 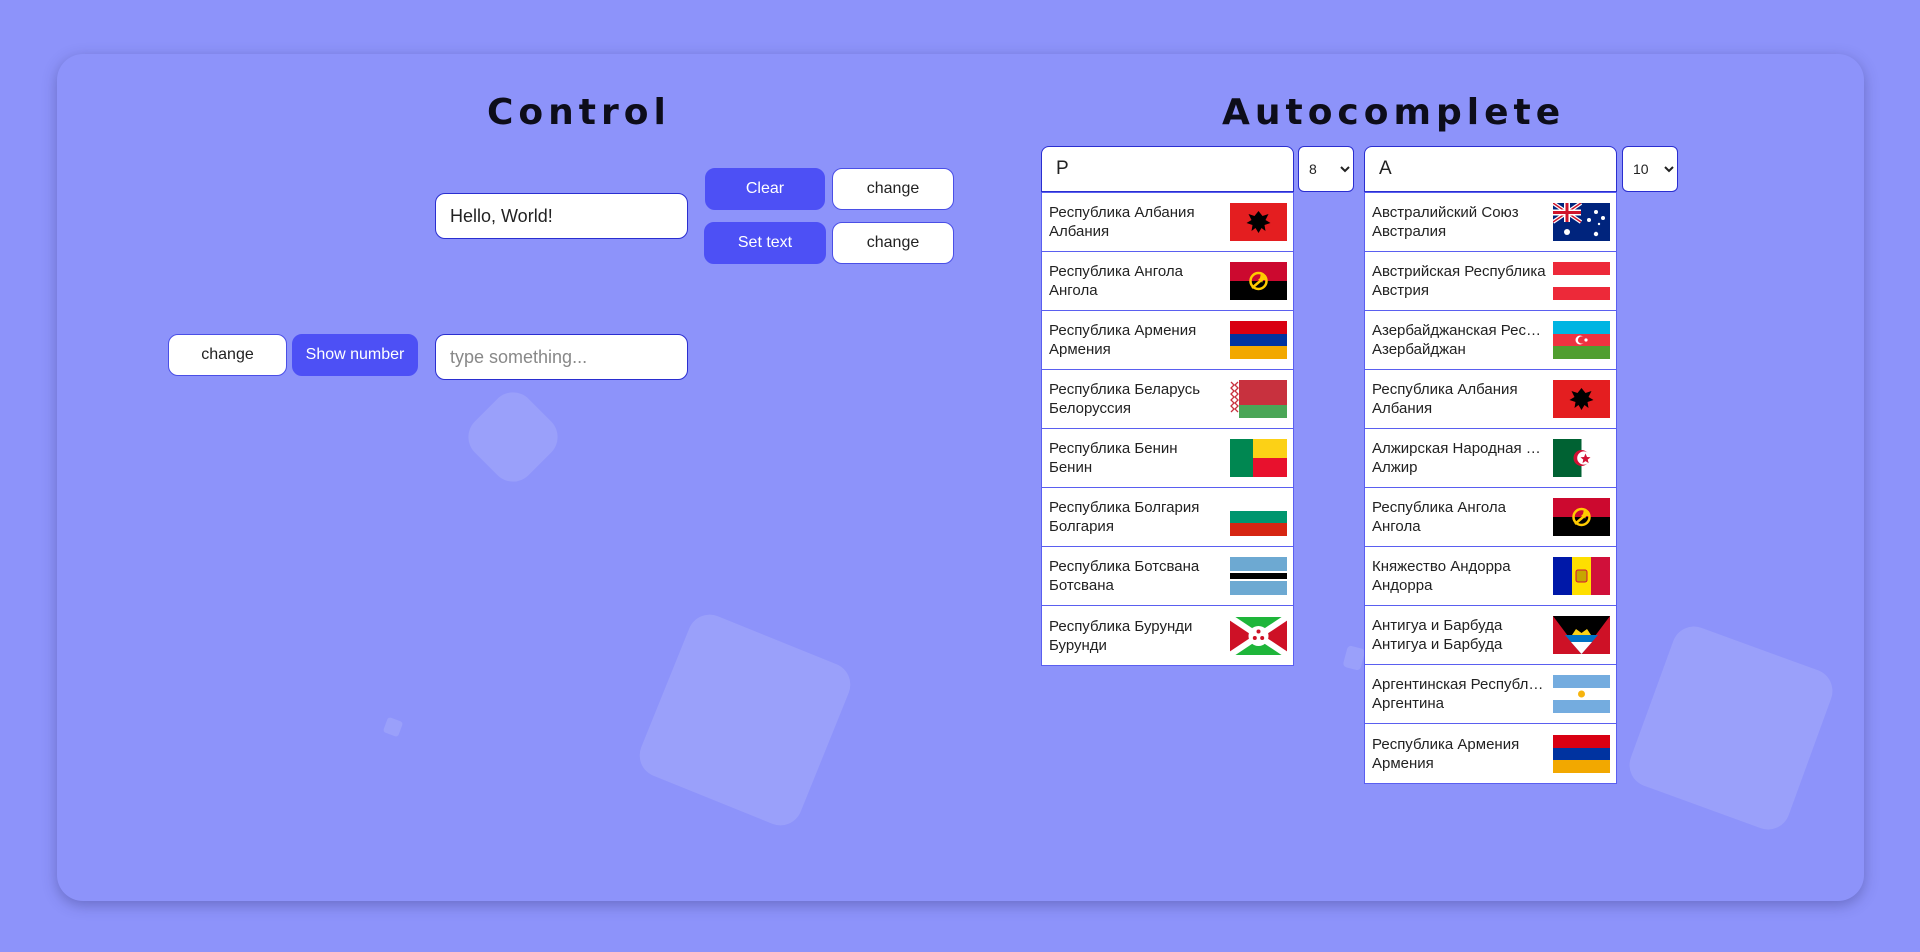 What do you see at coordinates (1071, 467) in the screenshot?
I see `option-short-name: Бенин` at bounding box center [1071, 467].